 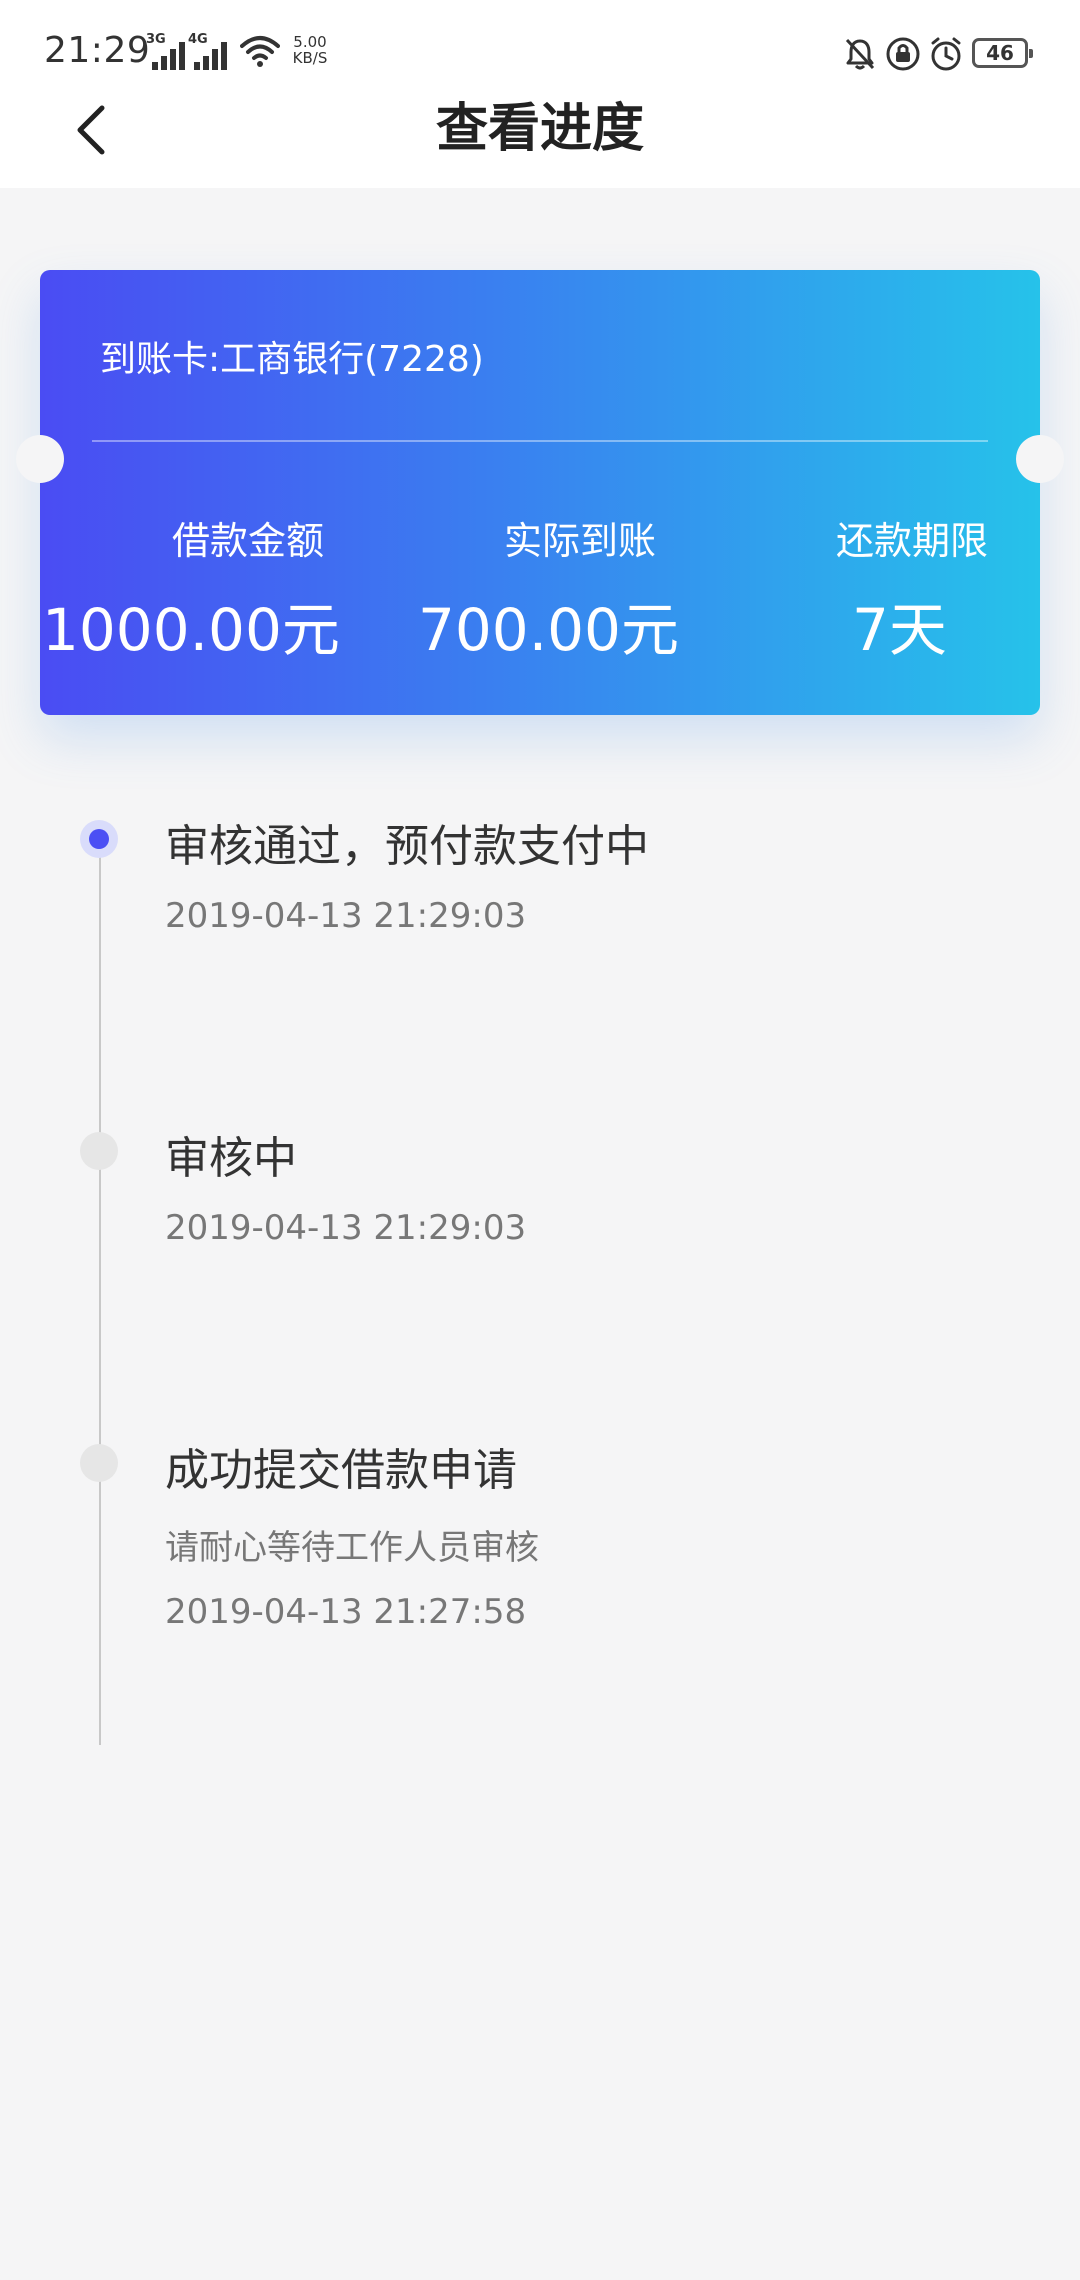 What do you see at coordinates (407, 846) in the screenshot?
I see `step-title: 审核通过，预付款支付中` at bounding box center [407, 846].